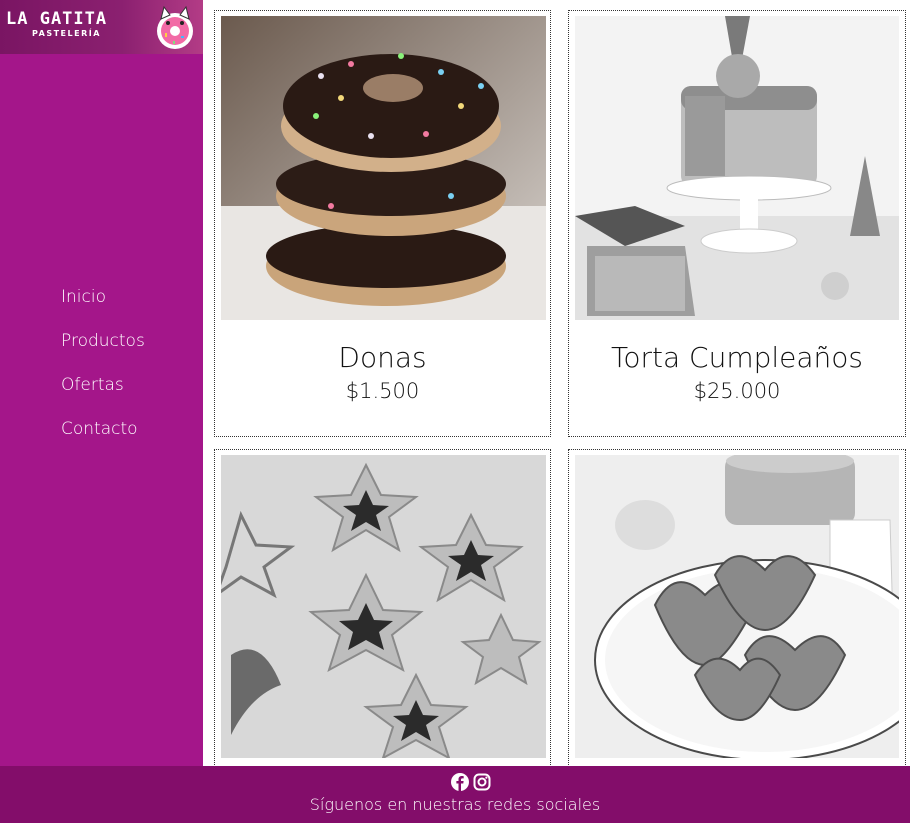  I want to click on product-image-torta, so click(737, 168).